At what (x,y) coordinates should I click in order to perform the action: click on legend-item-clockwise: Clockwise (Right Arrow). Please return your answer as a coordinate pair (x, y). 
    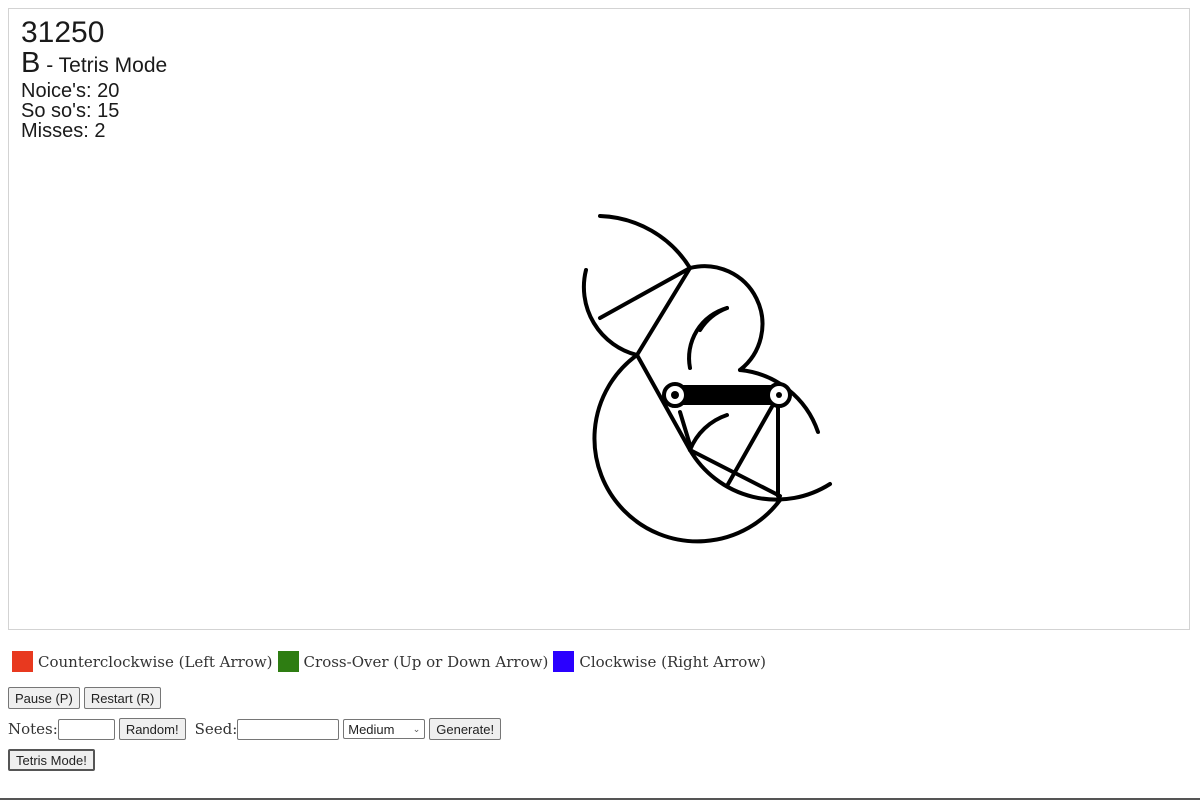
    Looking at the image, I should click on (659, 661).